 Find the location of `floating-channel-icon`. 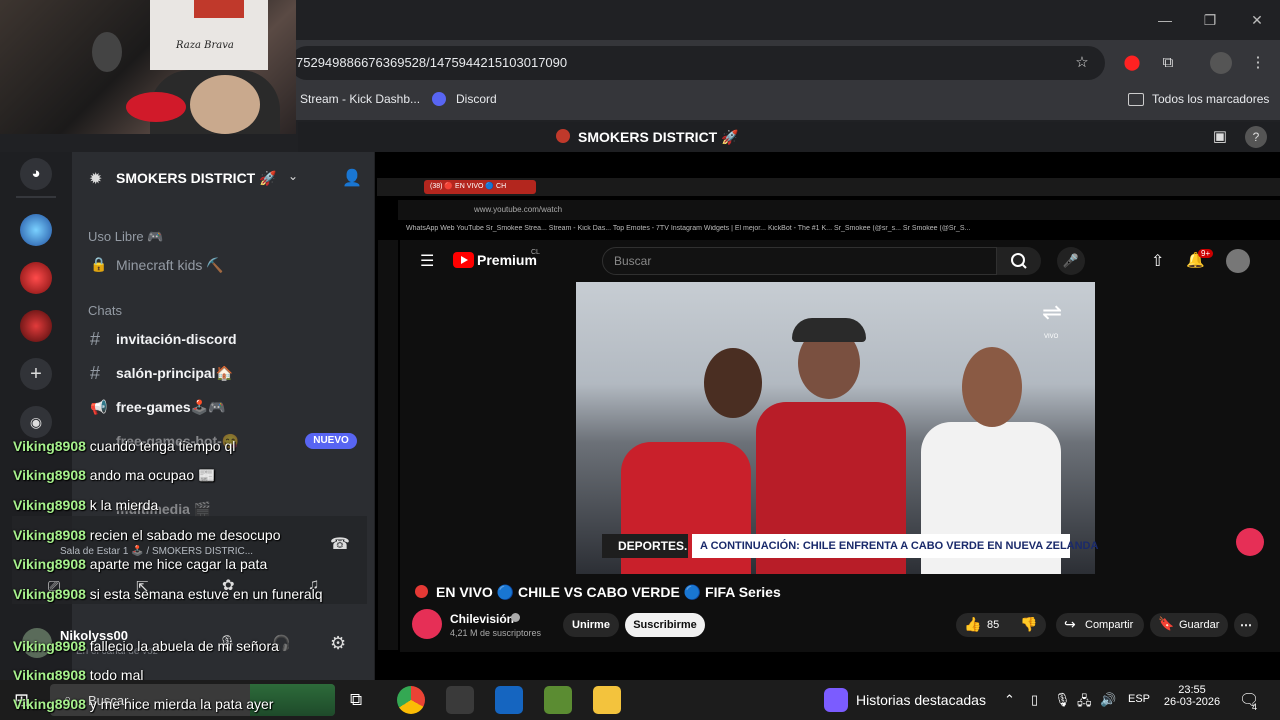

floating-channel-icon is located at coordinates (1250, 542).